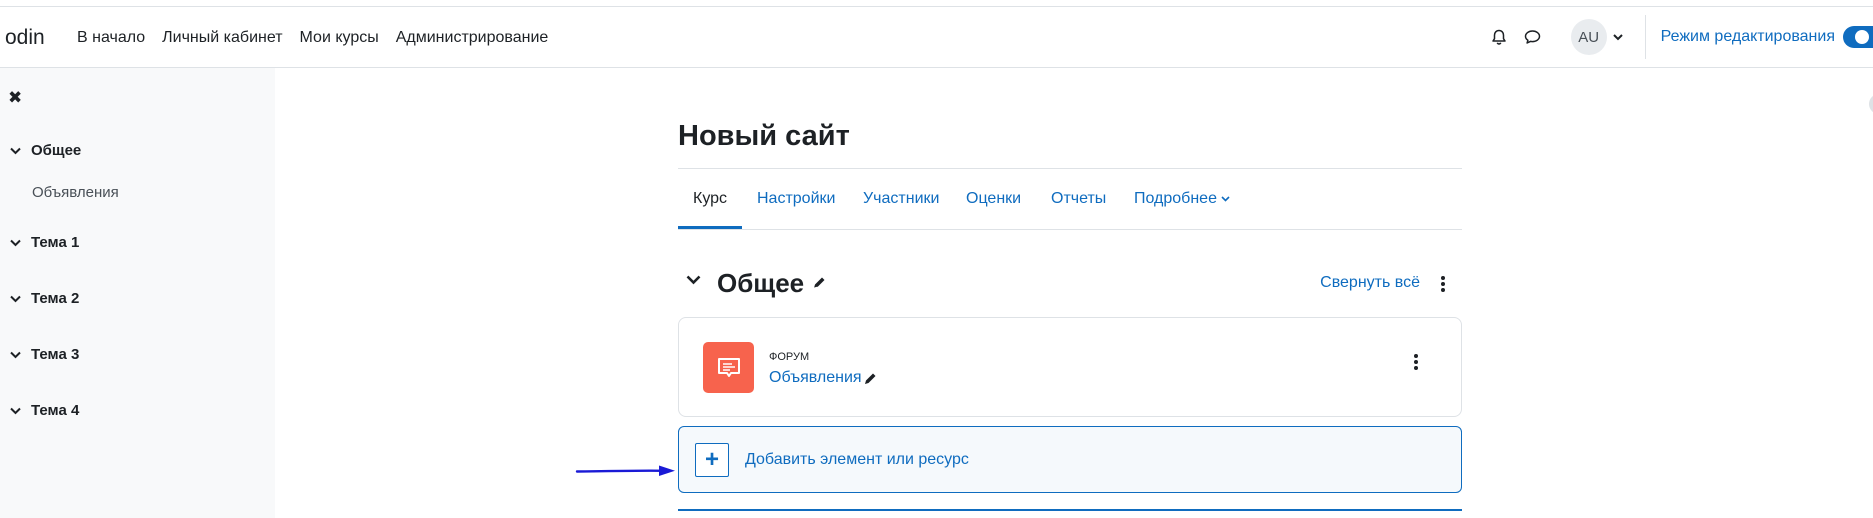 This screenshot has height=518, width=1873. Describe the element at coordinates (712, 460) in the screenshot. I see `plus-icon: +` at that location.